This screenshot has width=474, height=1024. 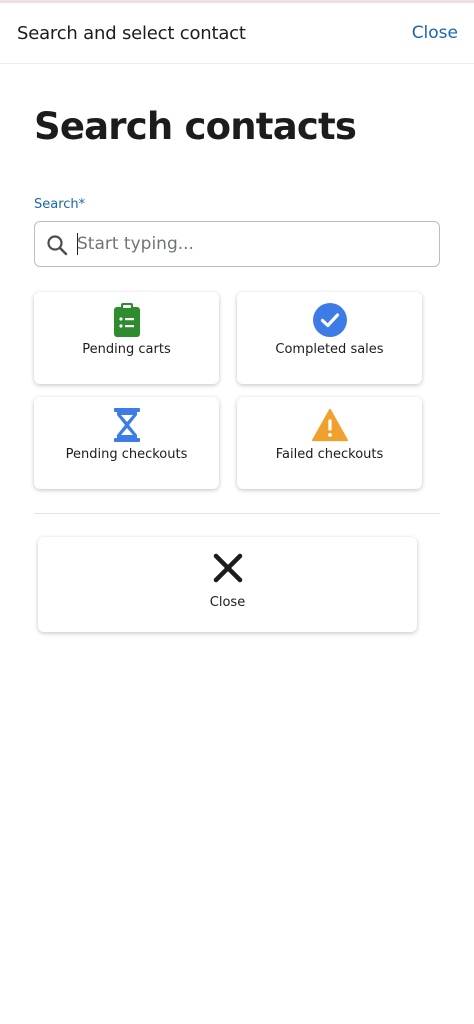 I want to click on page-title: Search contacts, so click(x=195, y=126).